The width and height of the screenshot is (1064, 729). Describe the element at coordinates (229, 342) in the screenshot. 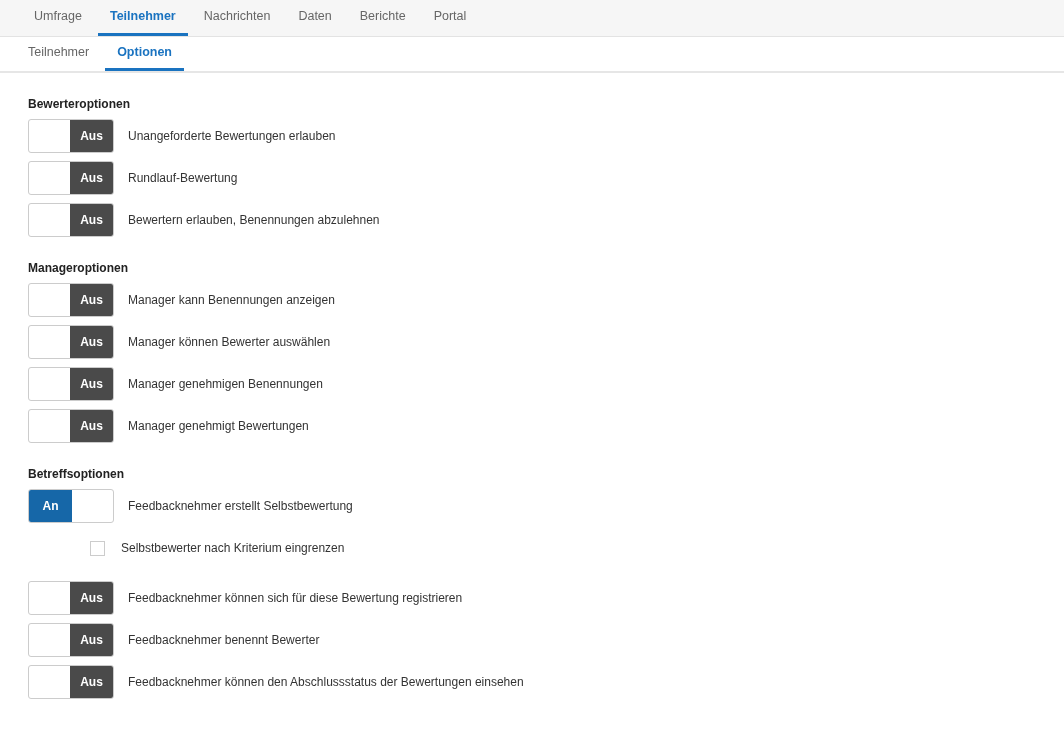

I see `option-label: Manager können Bewerter auswählen` at that location.